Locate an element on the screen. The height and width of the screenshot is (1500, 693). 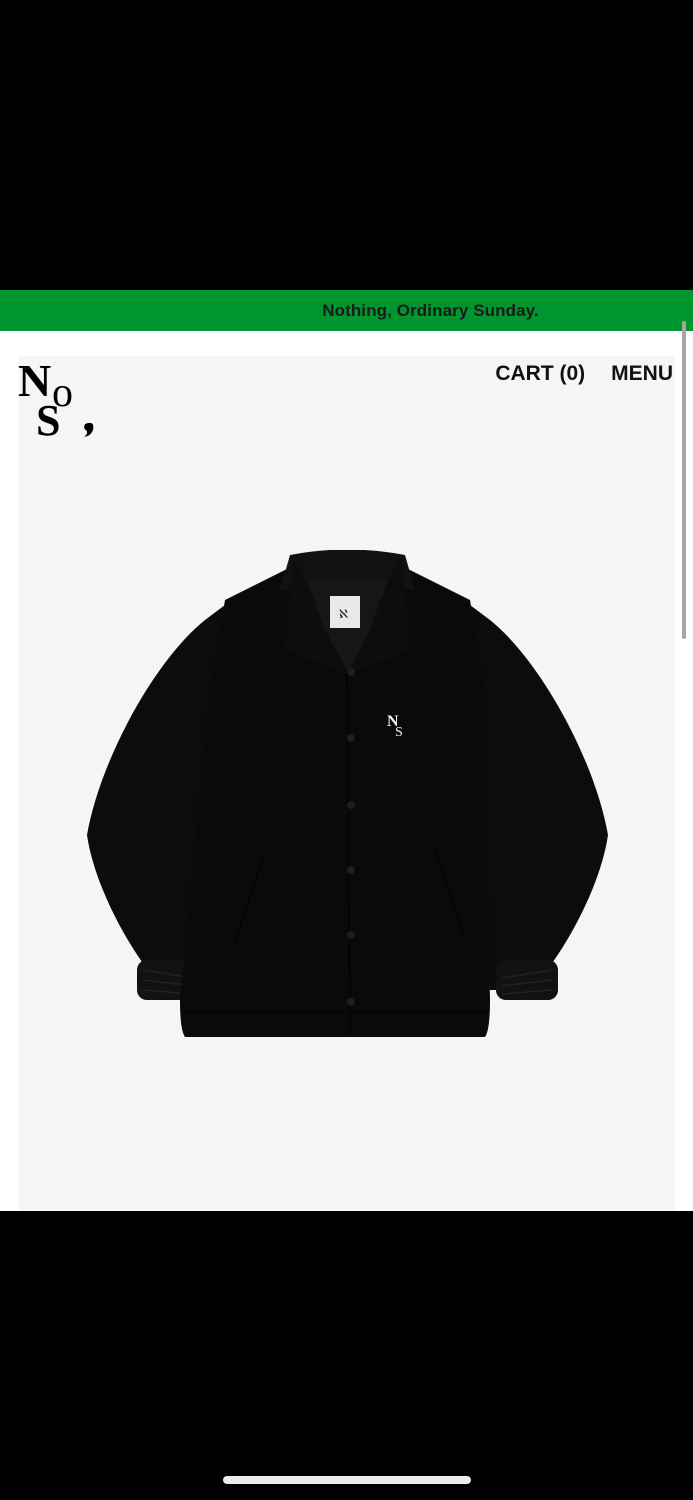
announcement-banner: Nothing, Ordinary Sunday. is located at coordinates (346, 310).